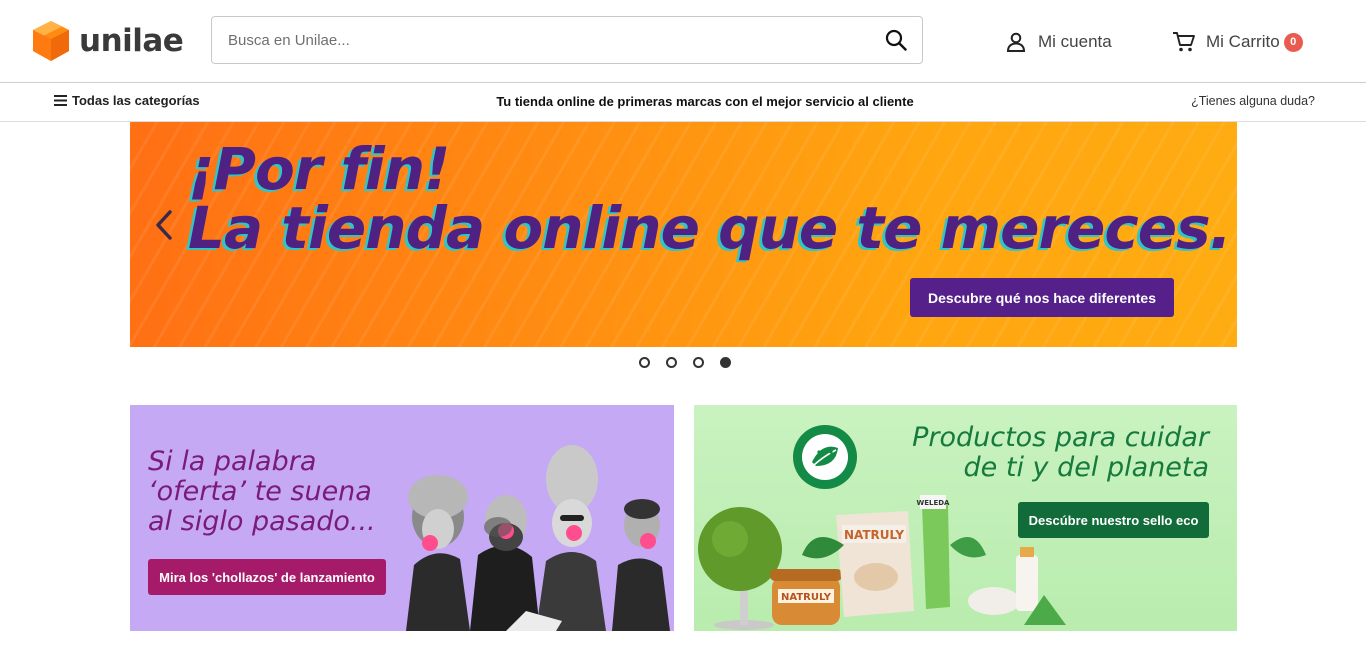 This screenshot has height=657, width=1366. I want to click on hero-title-line-2: La tienda online que te mereces., so click(710, 228).